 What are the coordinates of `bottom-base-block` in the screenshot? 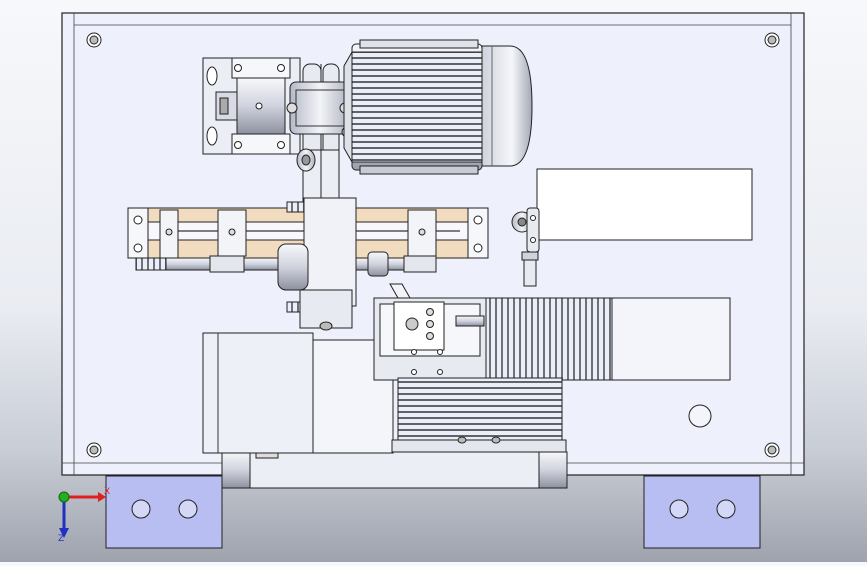 It's located at (394, 470).